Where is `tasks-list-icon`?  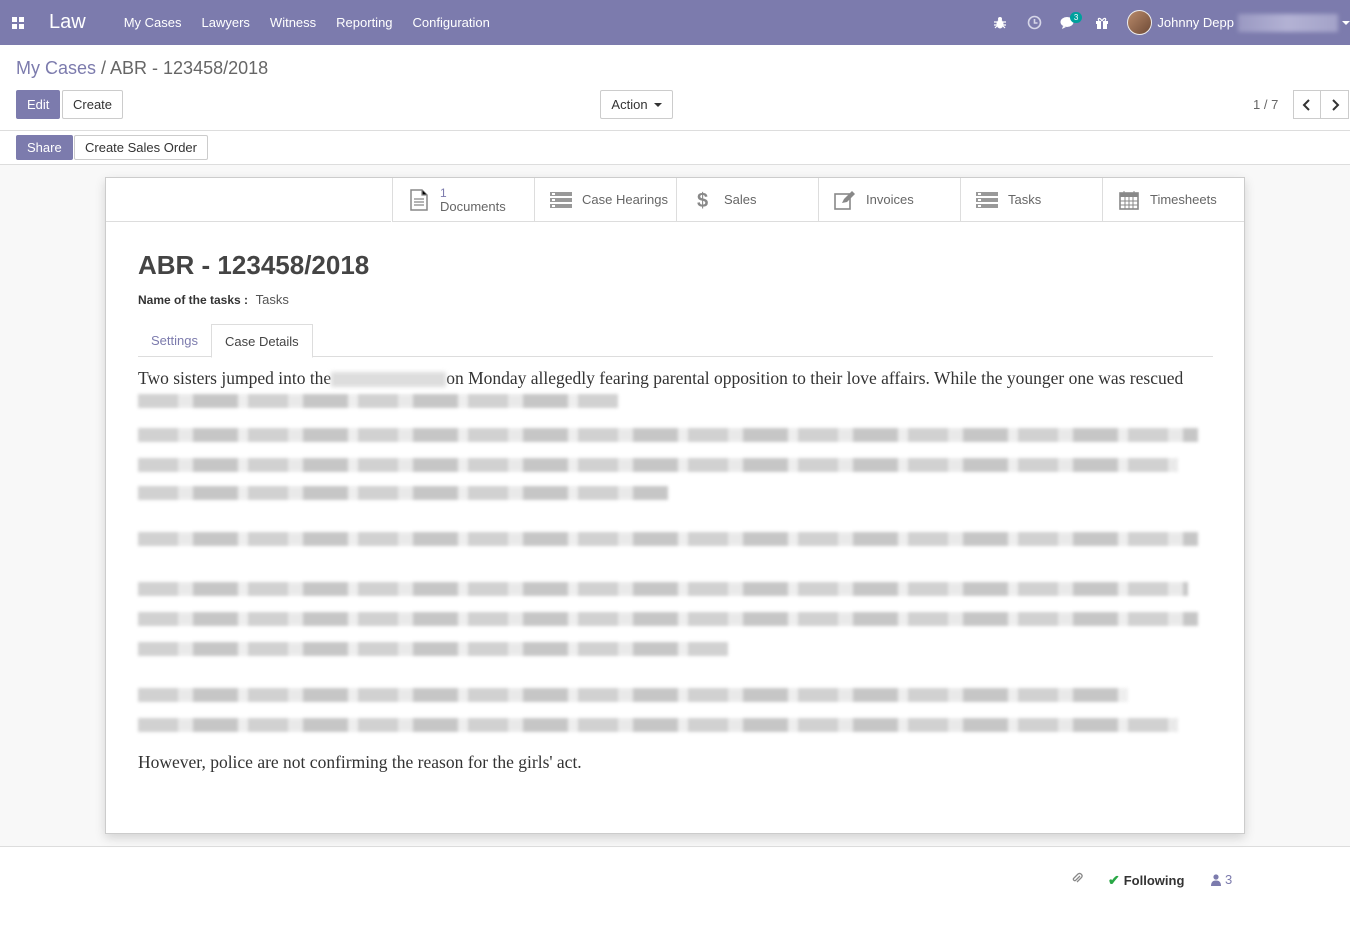
tasks-list-icon is located at coordinates (987, 200).